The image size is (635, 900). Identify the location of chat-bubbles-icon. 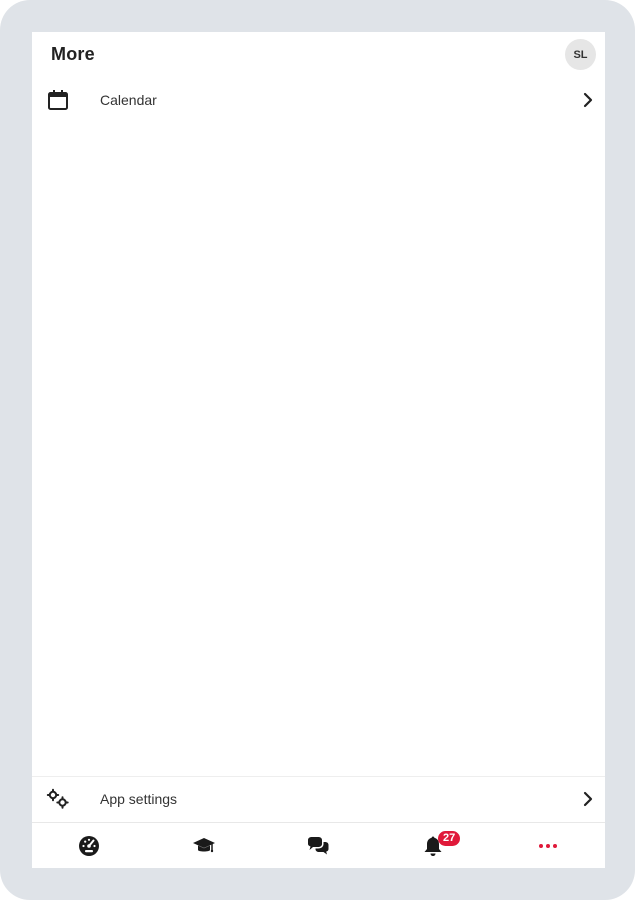
(318, 846).